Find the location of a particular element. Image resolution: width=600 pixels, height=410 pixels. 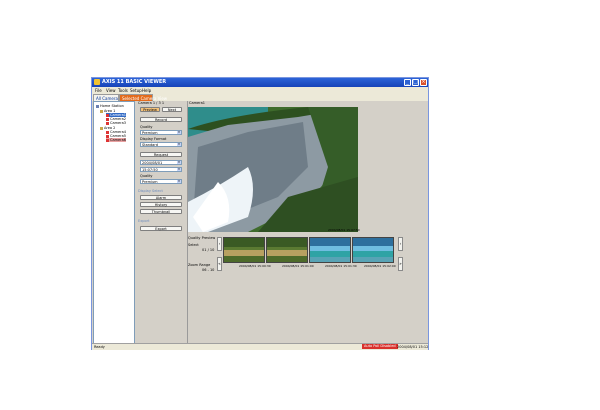

quality-select: Premium ▾ is located at coordinates (161, 132).